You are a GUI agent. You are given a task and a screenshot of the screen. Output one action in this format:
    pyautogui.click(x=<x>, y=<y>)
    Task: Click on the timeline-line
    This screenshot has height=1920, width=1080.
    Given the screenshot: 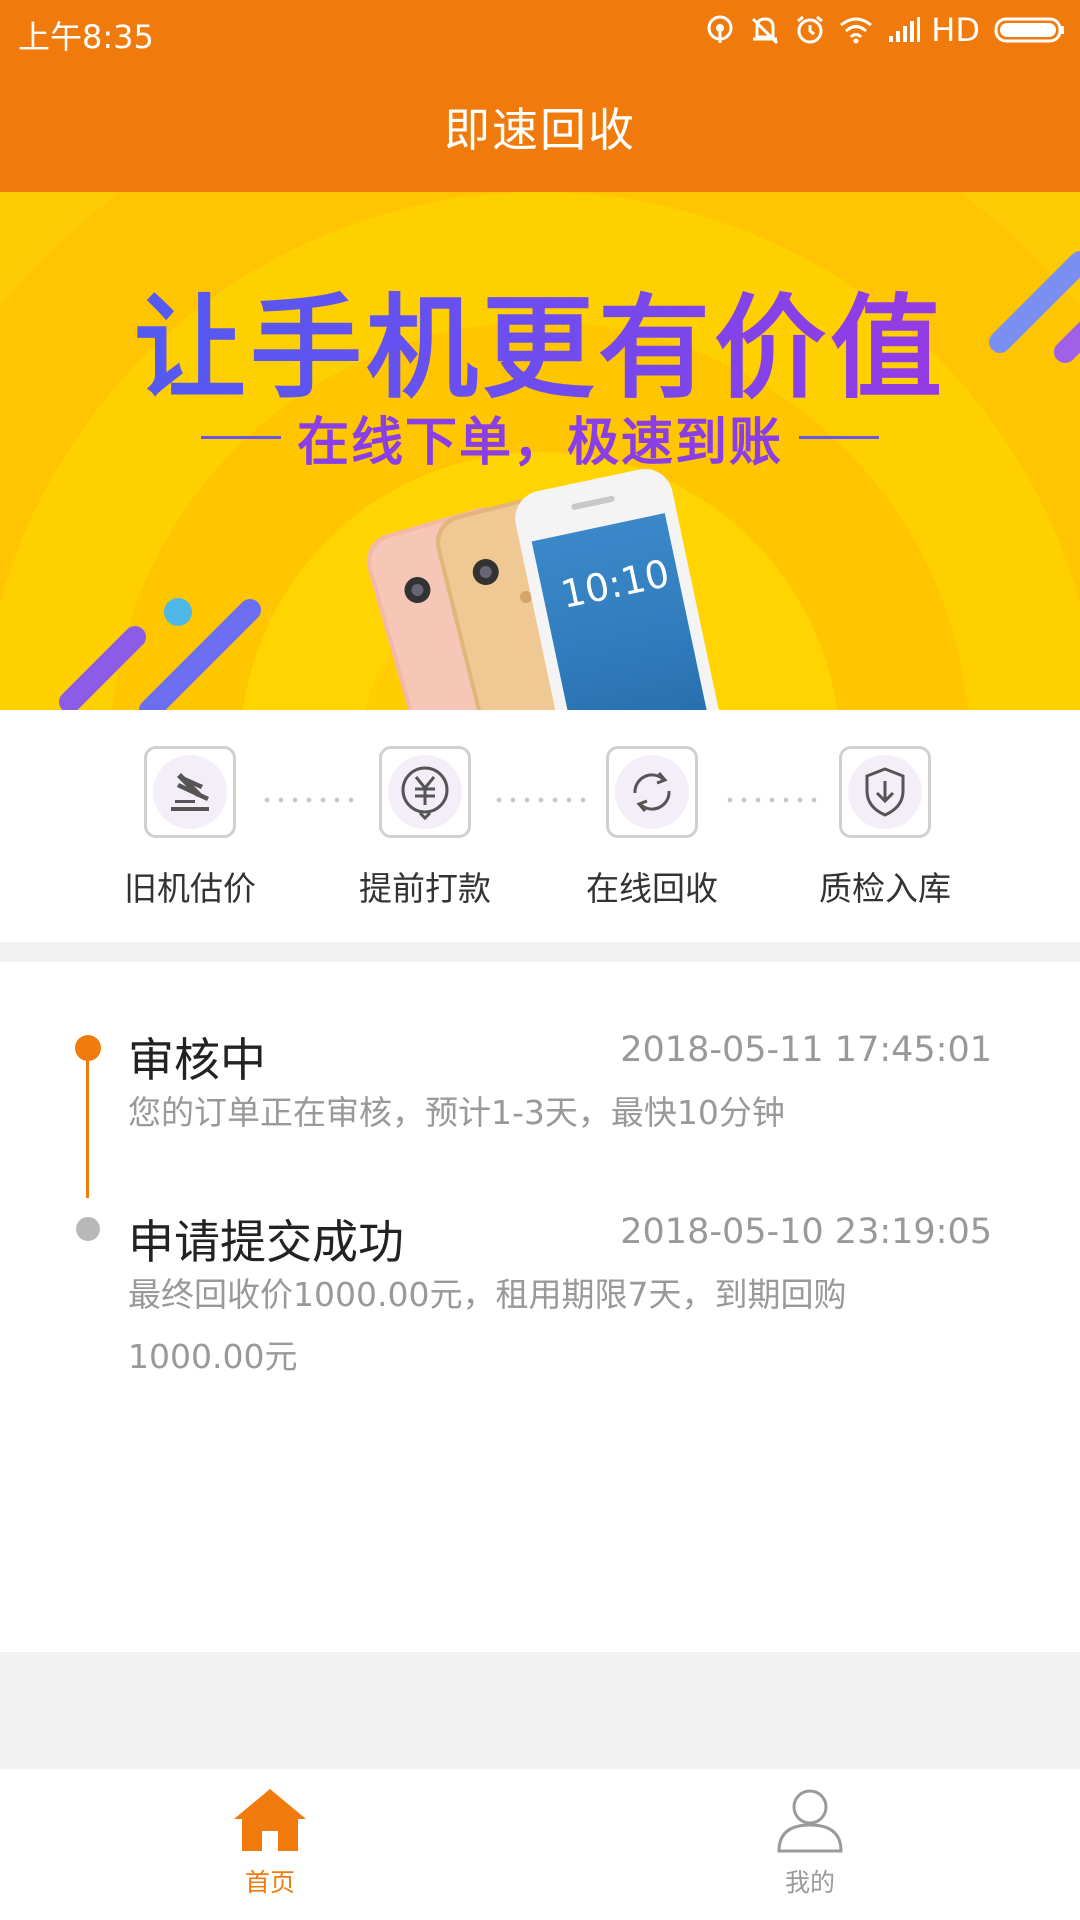 What is the action you would take?
    pyautogui.click(x=87, y=1123)
    